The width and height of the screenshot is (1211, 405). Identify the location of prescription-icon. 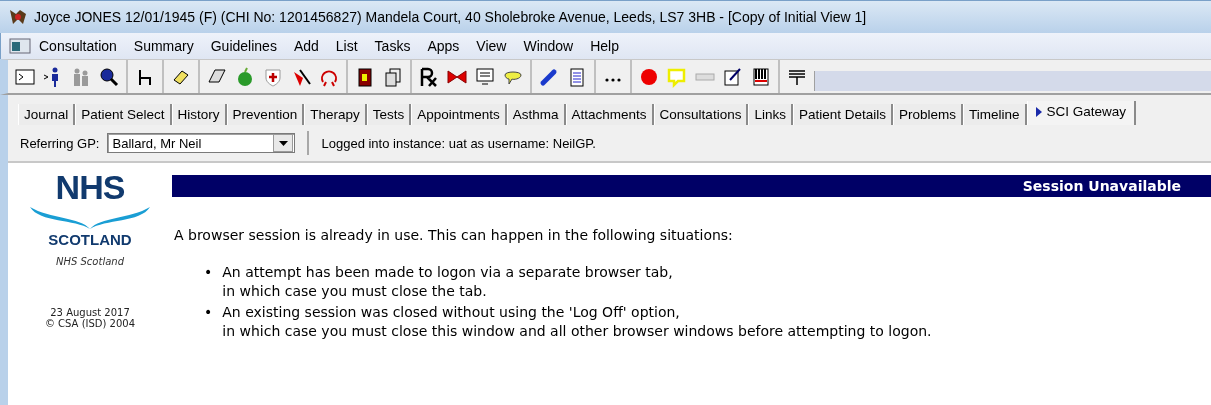
(429, 76).